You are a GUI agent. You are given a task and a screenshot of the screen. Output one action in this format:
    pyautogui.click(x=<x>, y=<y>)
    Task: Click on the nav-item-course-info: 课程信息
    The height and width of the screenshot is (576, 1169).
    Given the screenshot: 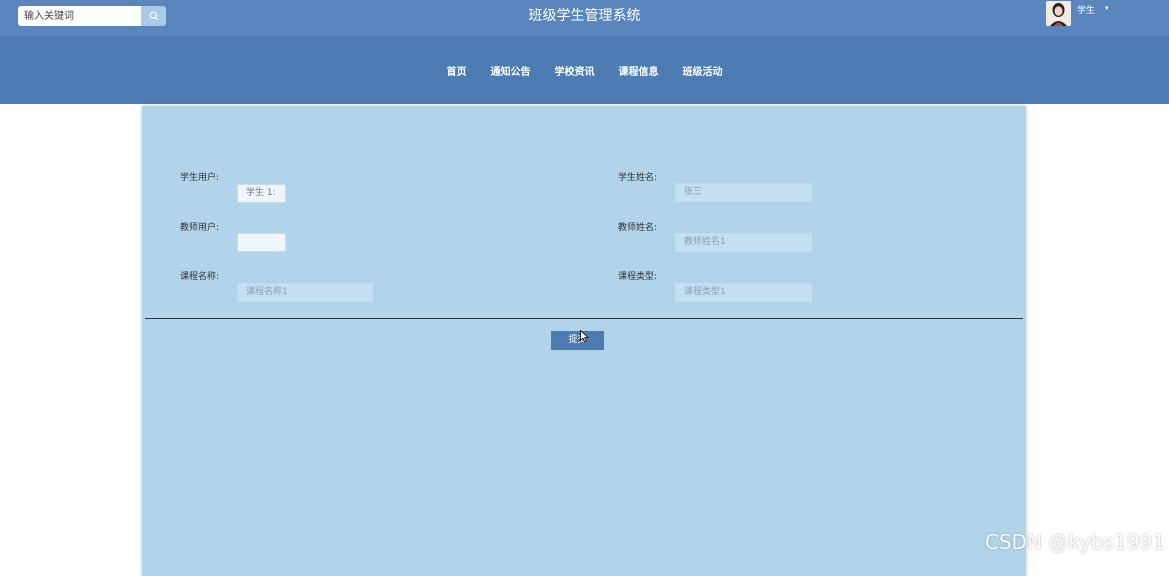 What is the action you would take?
    pyautogui.click(x=639, y=70)
    